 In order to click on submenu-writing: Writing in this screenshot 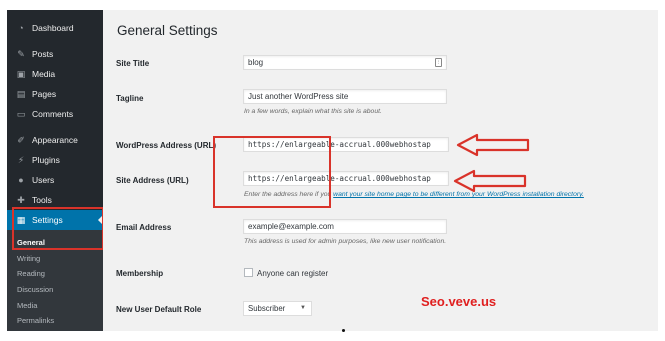, I will do `click(28, 258)`.